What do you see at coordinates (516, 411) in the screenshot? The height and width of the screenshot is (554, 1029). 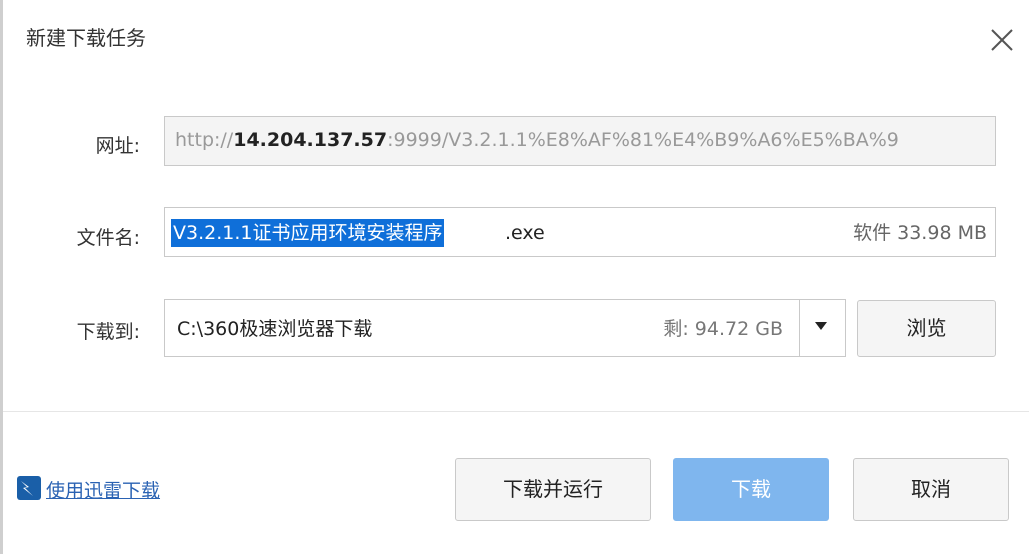 I see `section-divider` at bounding box center [516, 411].